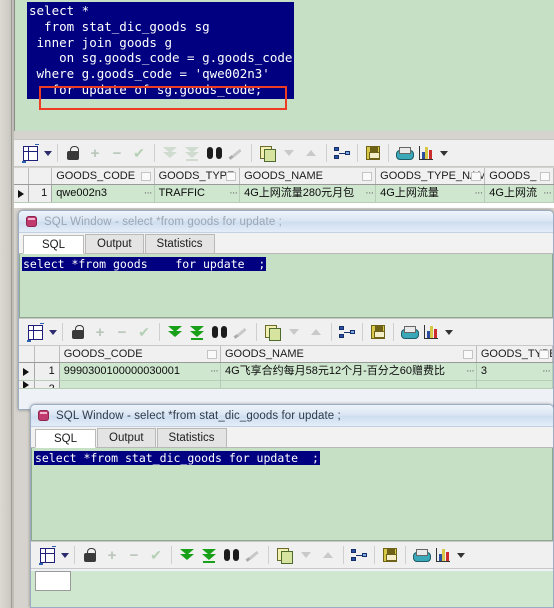  What do you see at coordinates (144, 264) in the screenshot?
I see `sql-editor-goods-text: select *from goods for update ;` at bounding box center [144, 264].